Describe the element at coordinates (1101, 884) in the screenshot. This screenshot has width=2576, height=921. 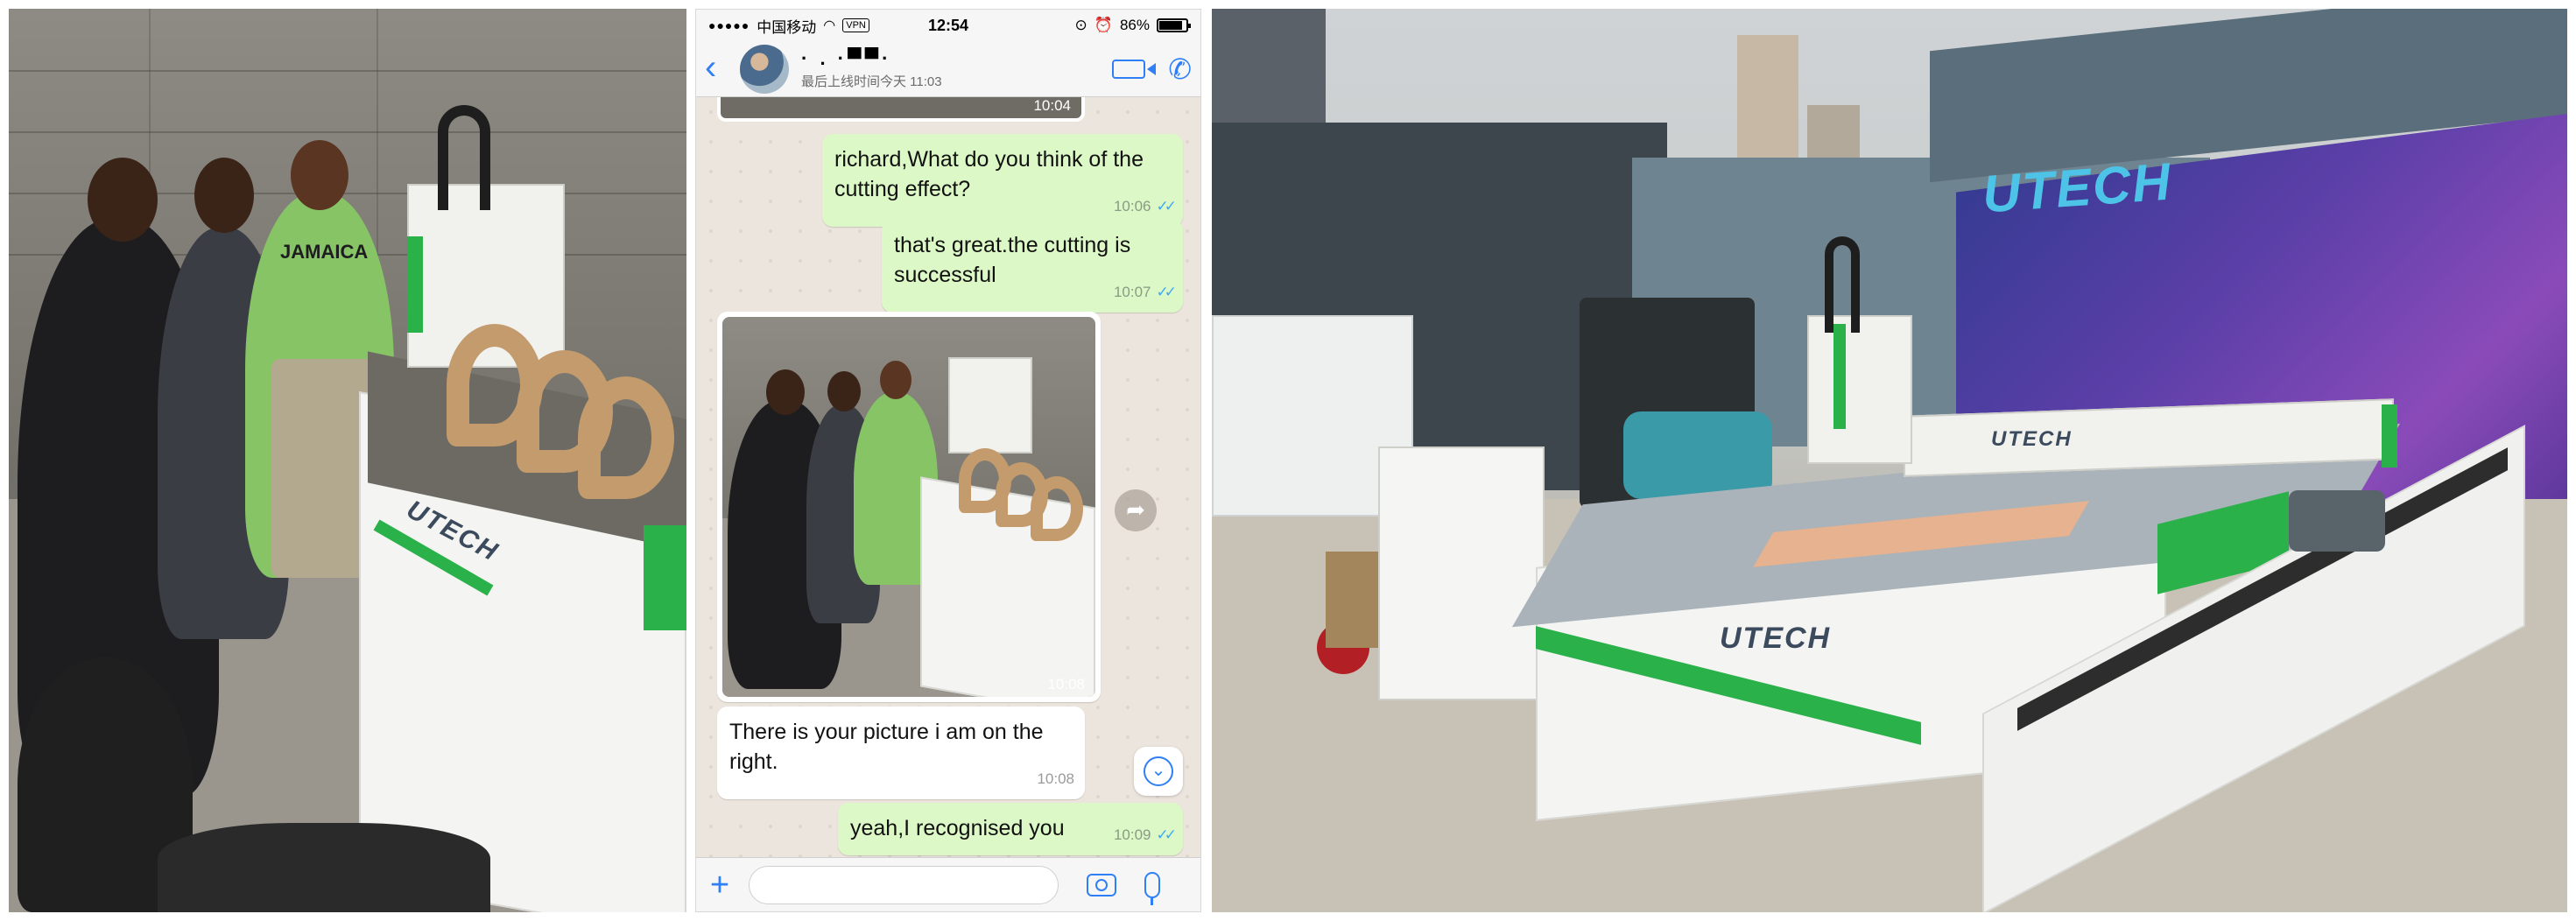
I see `camera-icon` at that location.